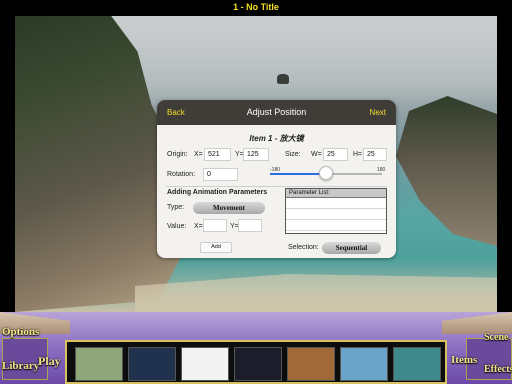  Describe the element at coordinates (498, 369) in the screenshot. I see `effects-button: Effects` at that location.